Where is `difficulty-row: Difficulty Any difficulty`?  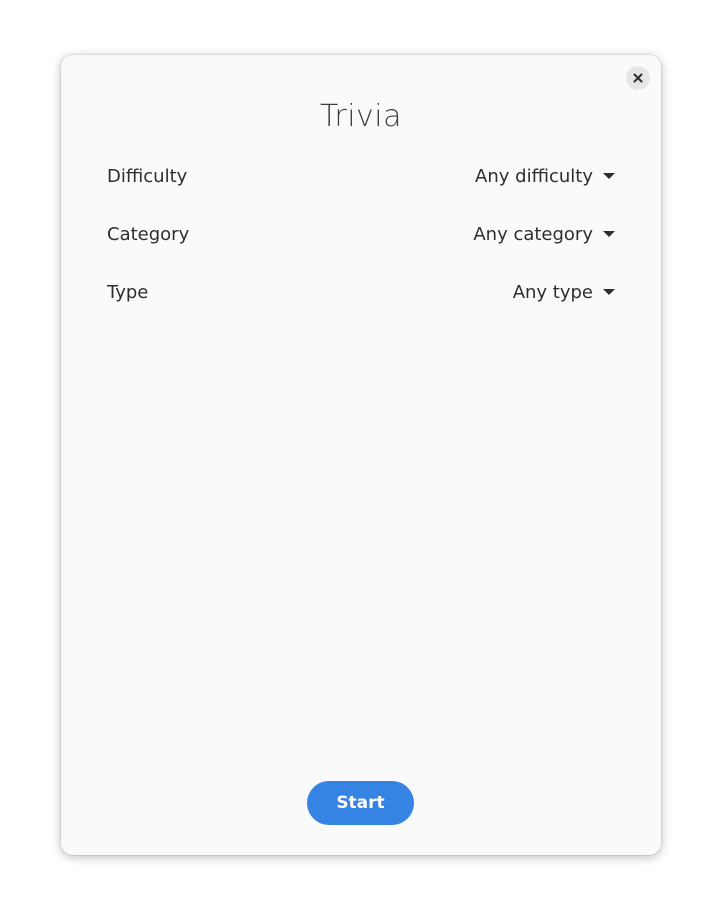
difficulty-row: Difficulty Any difficulty is located at coordinates (361, 176).